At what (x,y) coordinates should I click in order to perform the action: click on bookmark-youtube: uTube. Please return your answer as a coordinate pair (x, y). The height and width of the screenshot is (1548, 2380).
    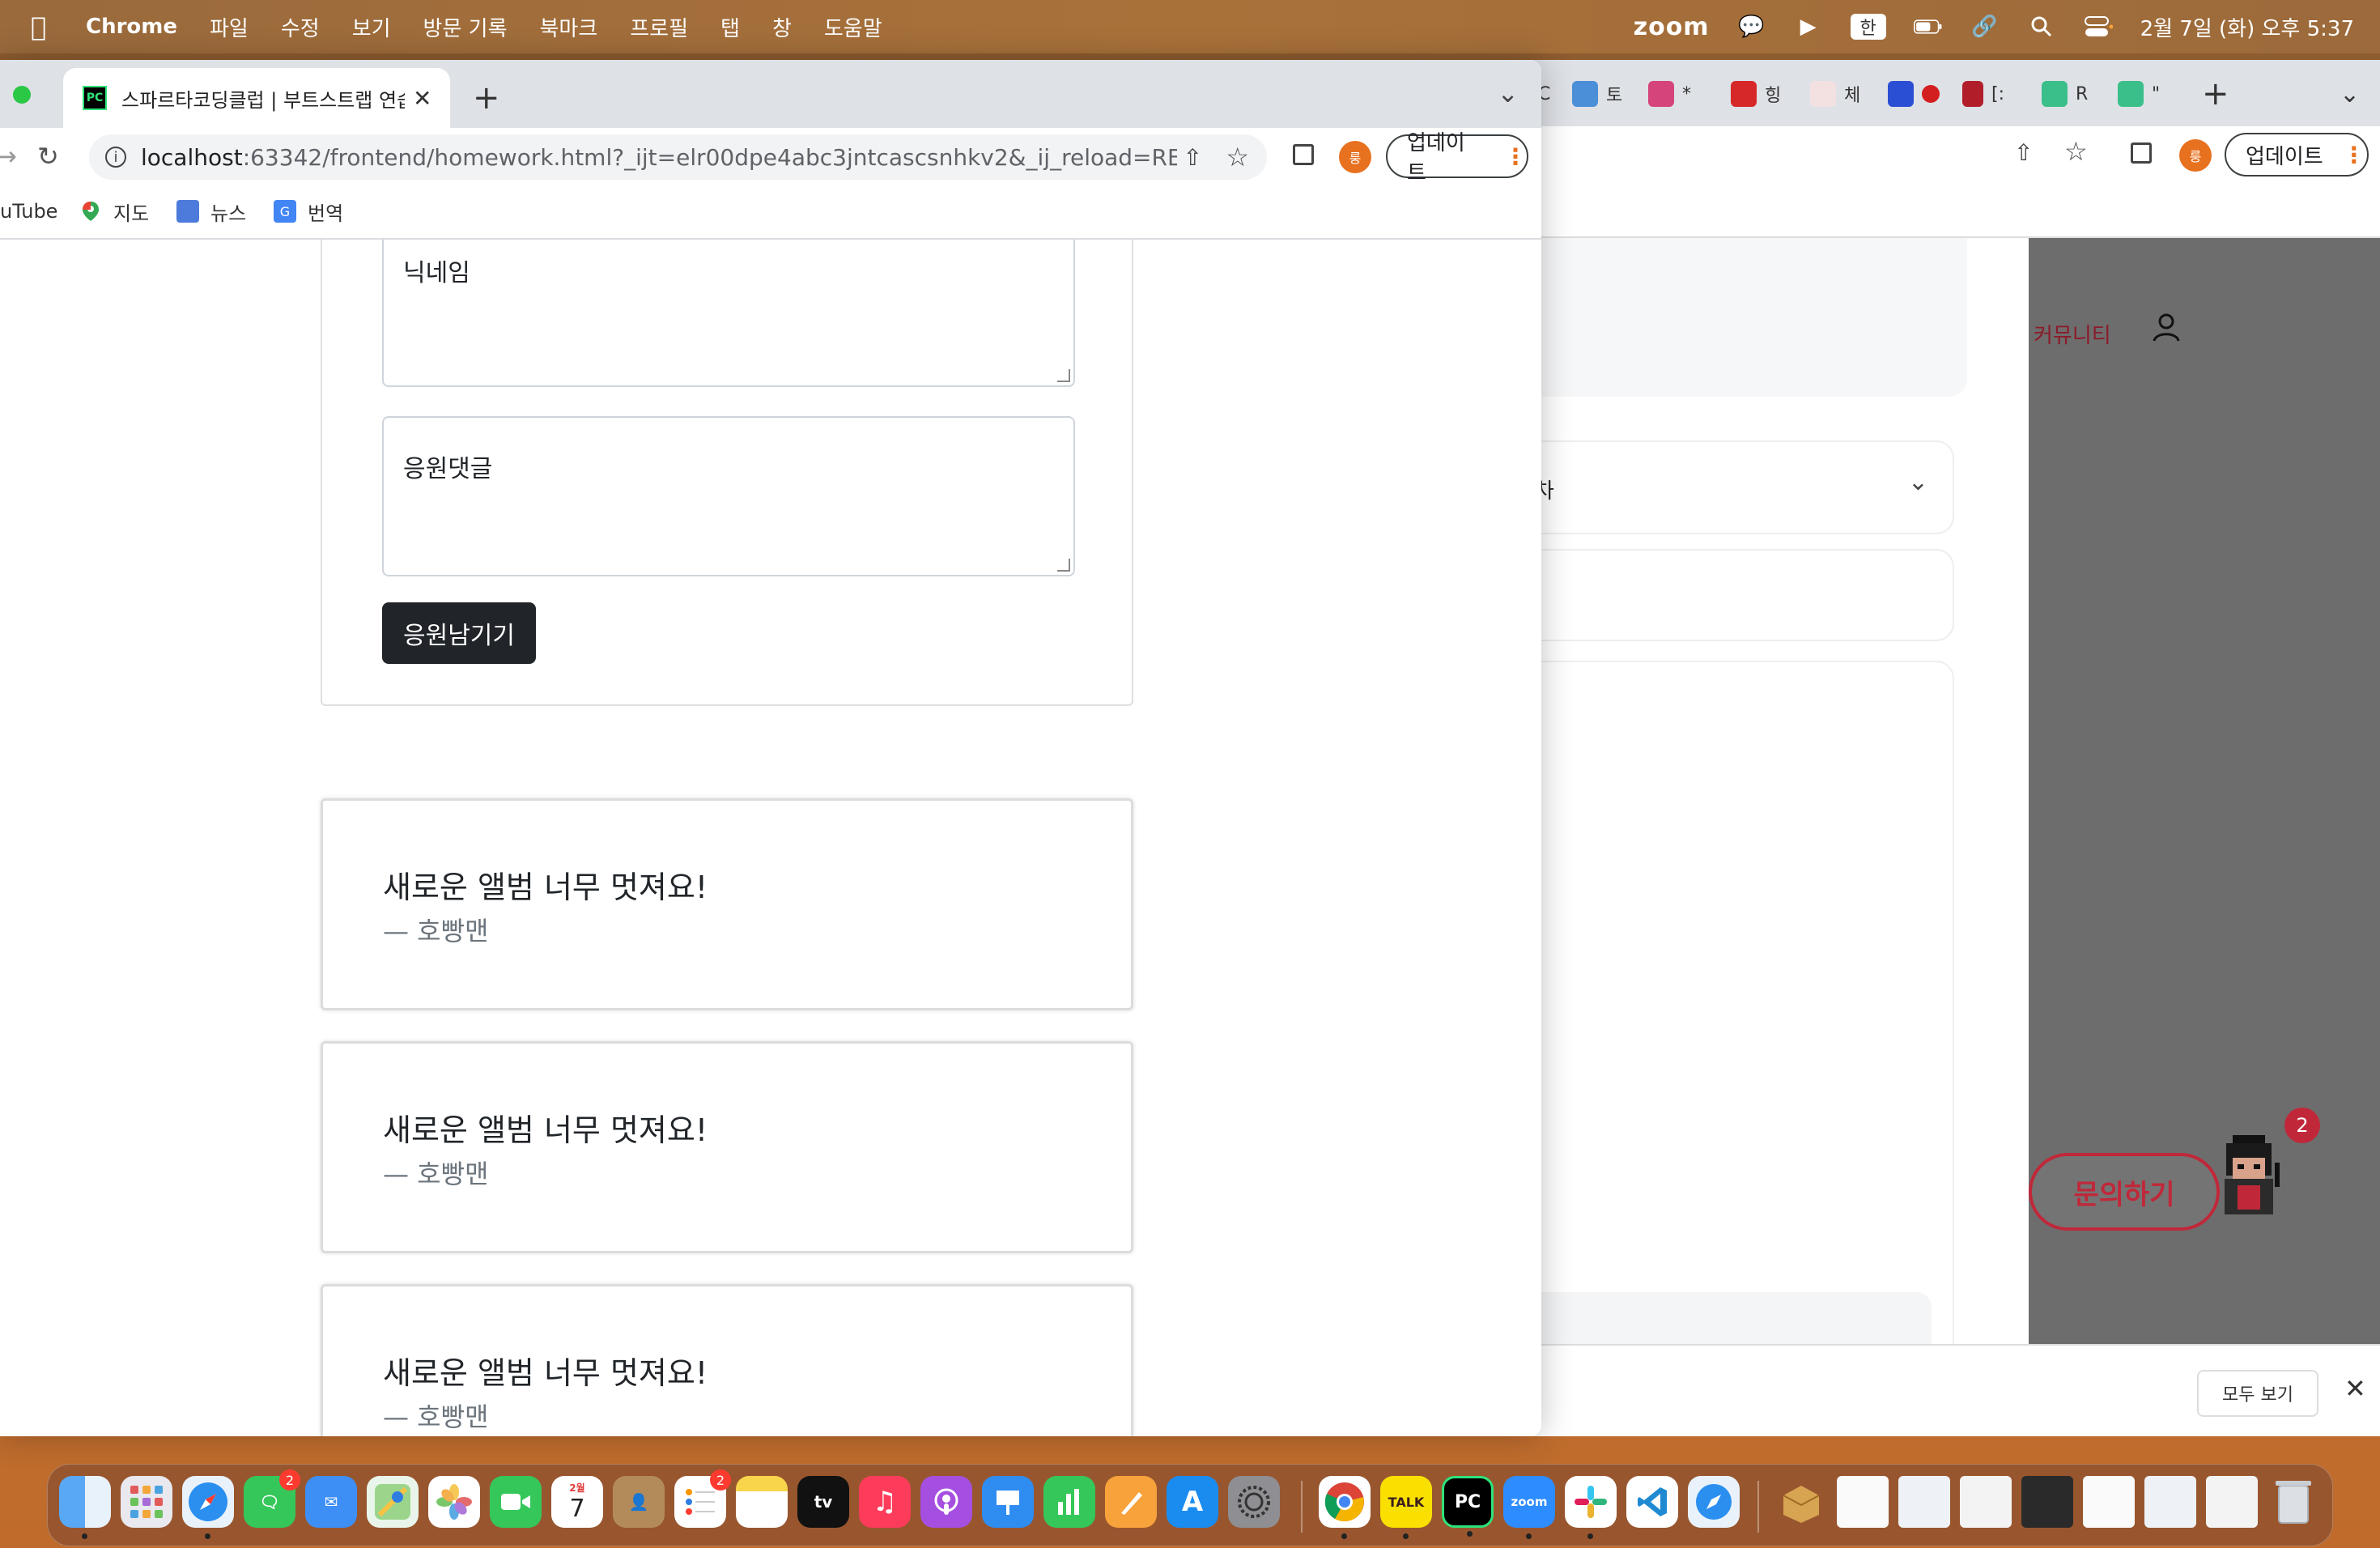
    Looking at the image, I should click on (29, 211).